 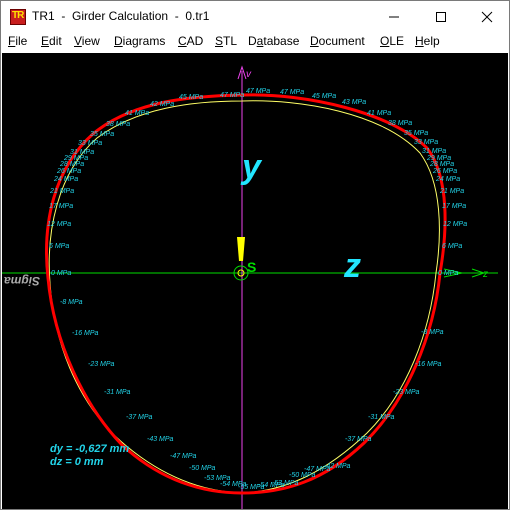 I want to click on menu-file: File, so click(x=17, y=41).